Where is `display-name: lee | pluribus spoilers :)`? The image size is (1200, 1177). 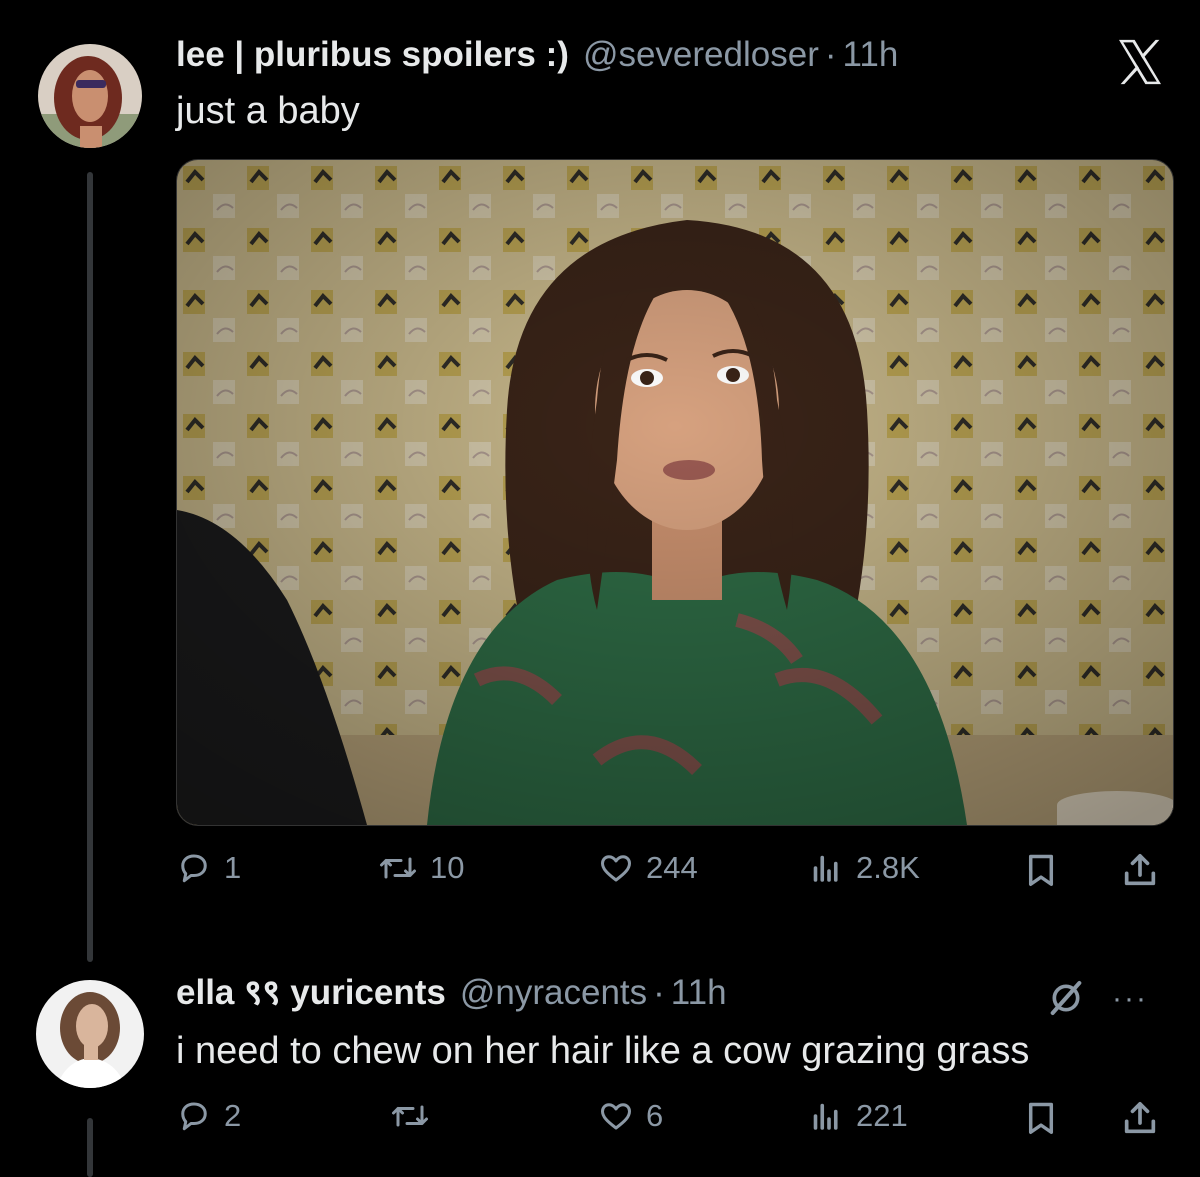
display-name: lee | pluribus spoilers :) is located at coordinates (372, 55).